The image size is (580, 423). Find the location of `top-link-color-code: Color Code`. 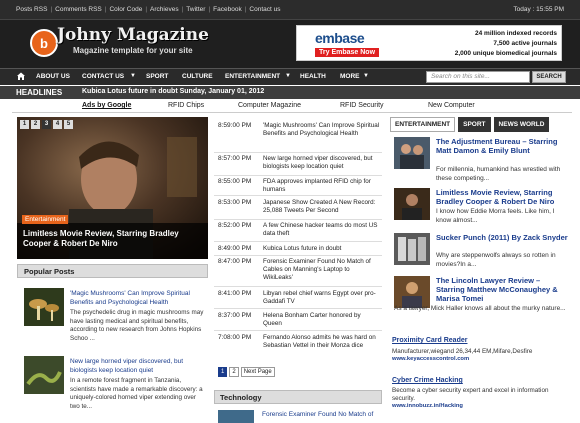

top-link-color-code: Color Code is located at coordinates (125, 9).